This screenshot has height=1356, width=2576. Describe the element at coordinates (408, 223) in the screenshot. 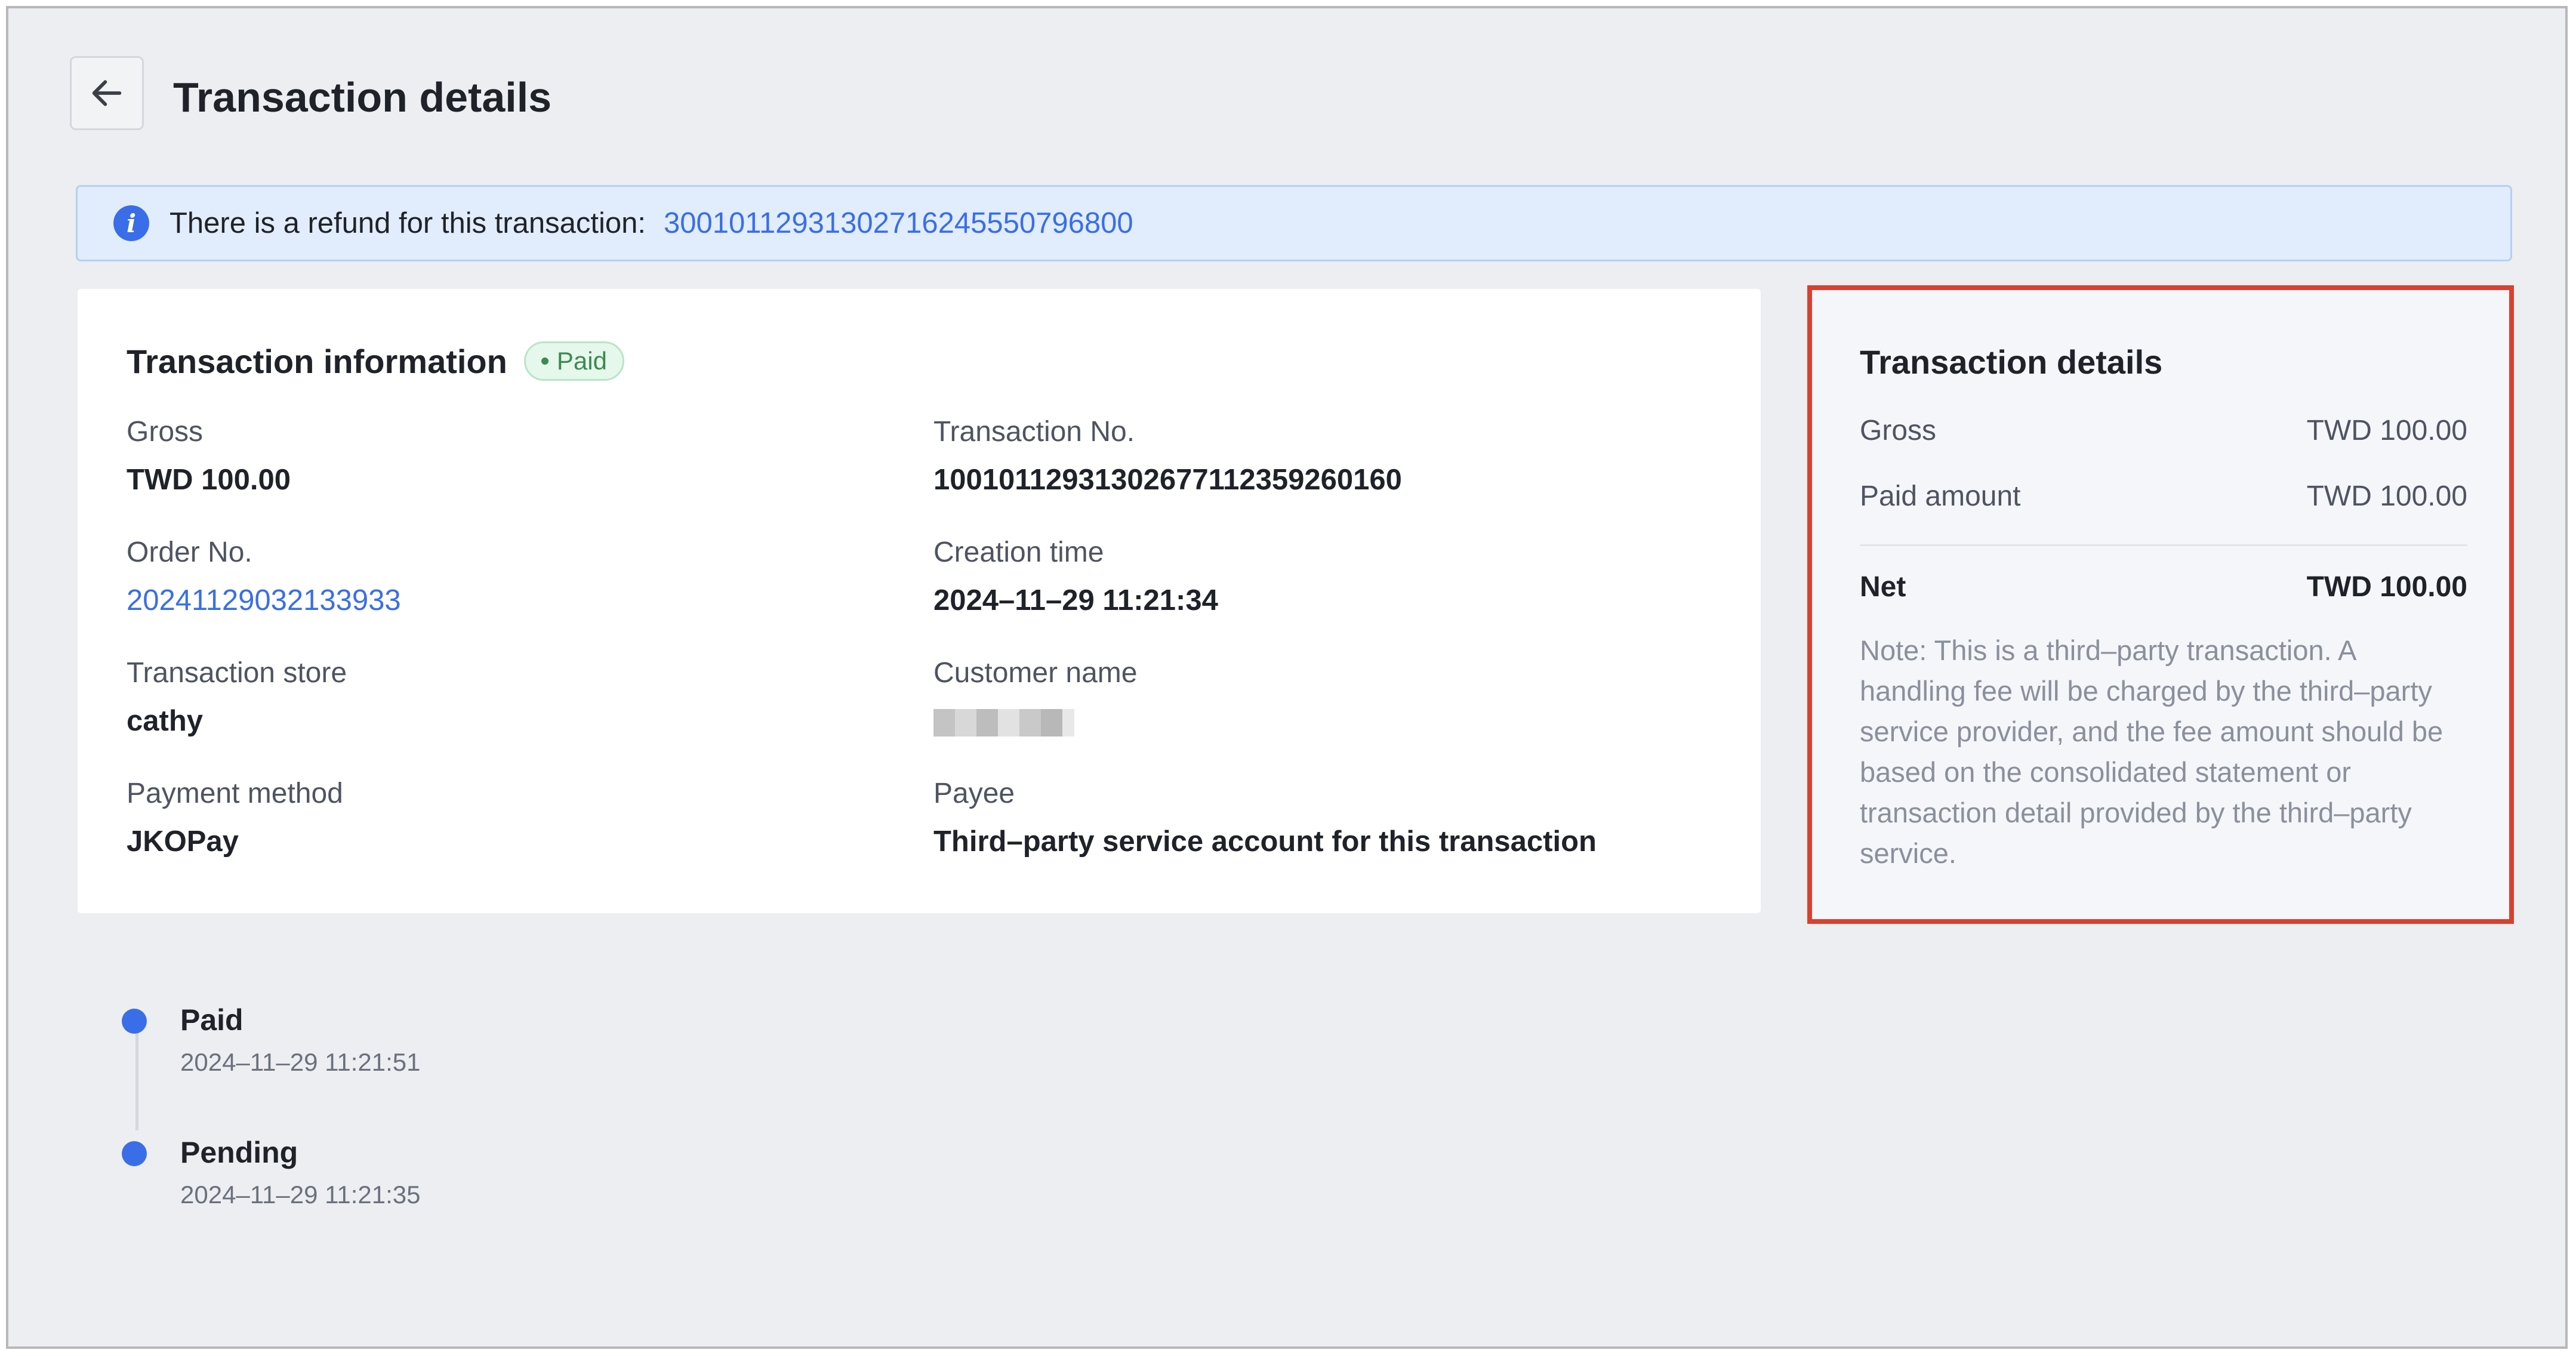

I see `refund-banner-text: There is a refund for this transaction:` at that location.